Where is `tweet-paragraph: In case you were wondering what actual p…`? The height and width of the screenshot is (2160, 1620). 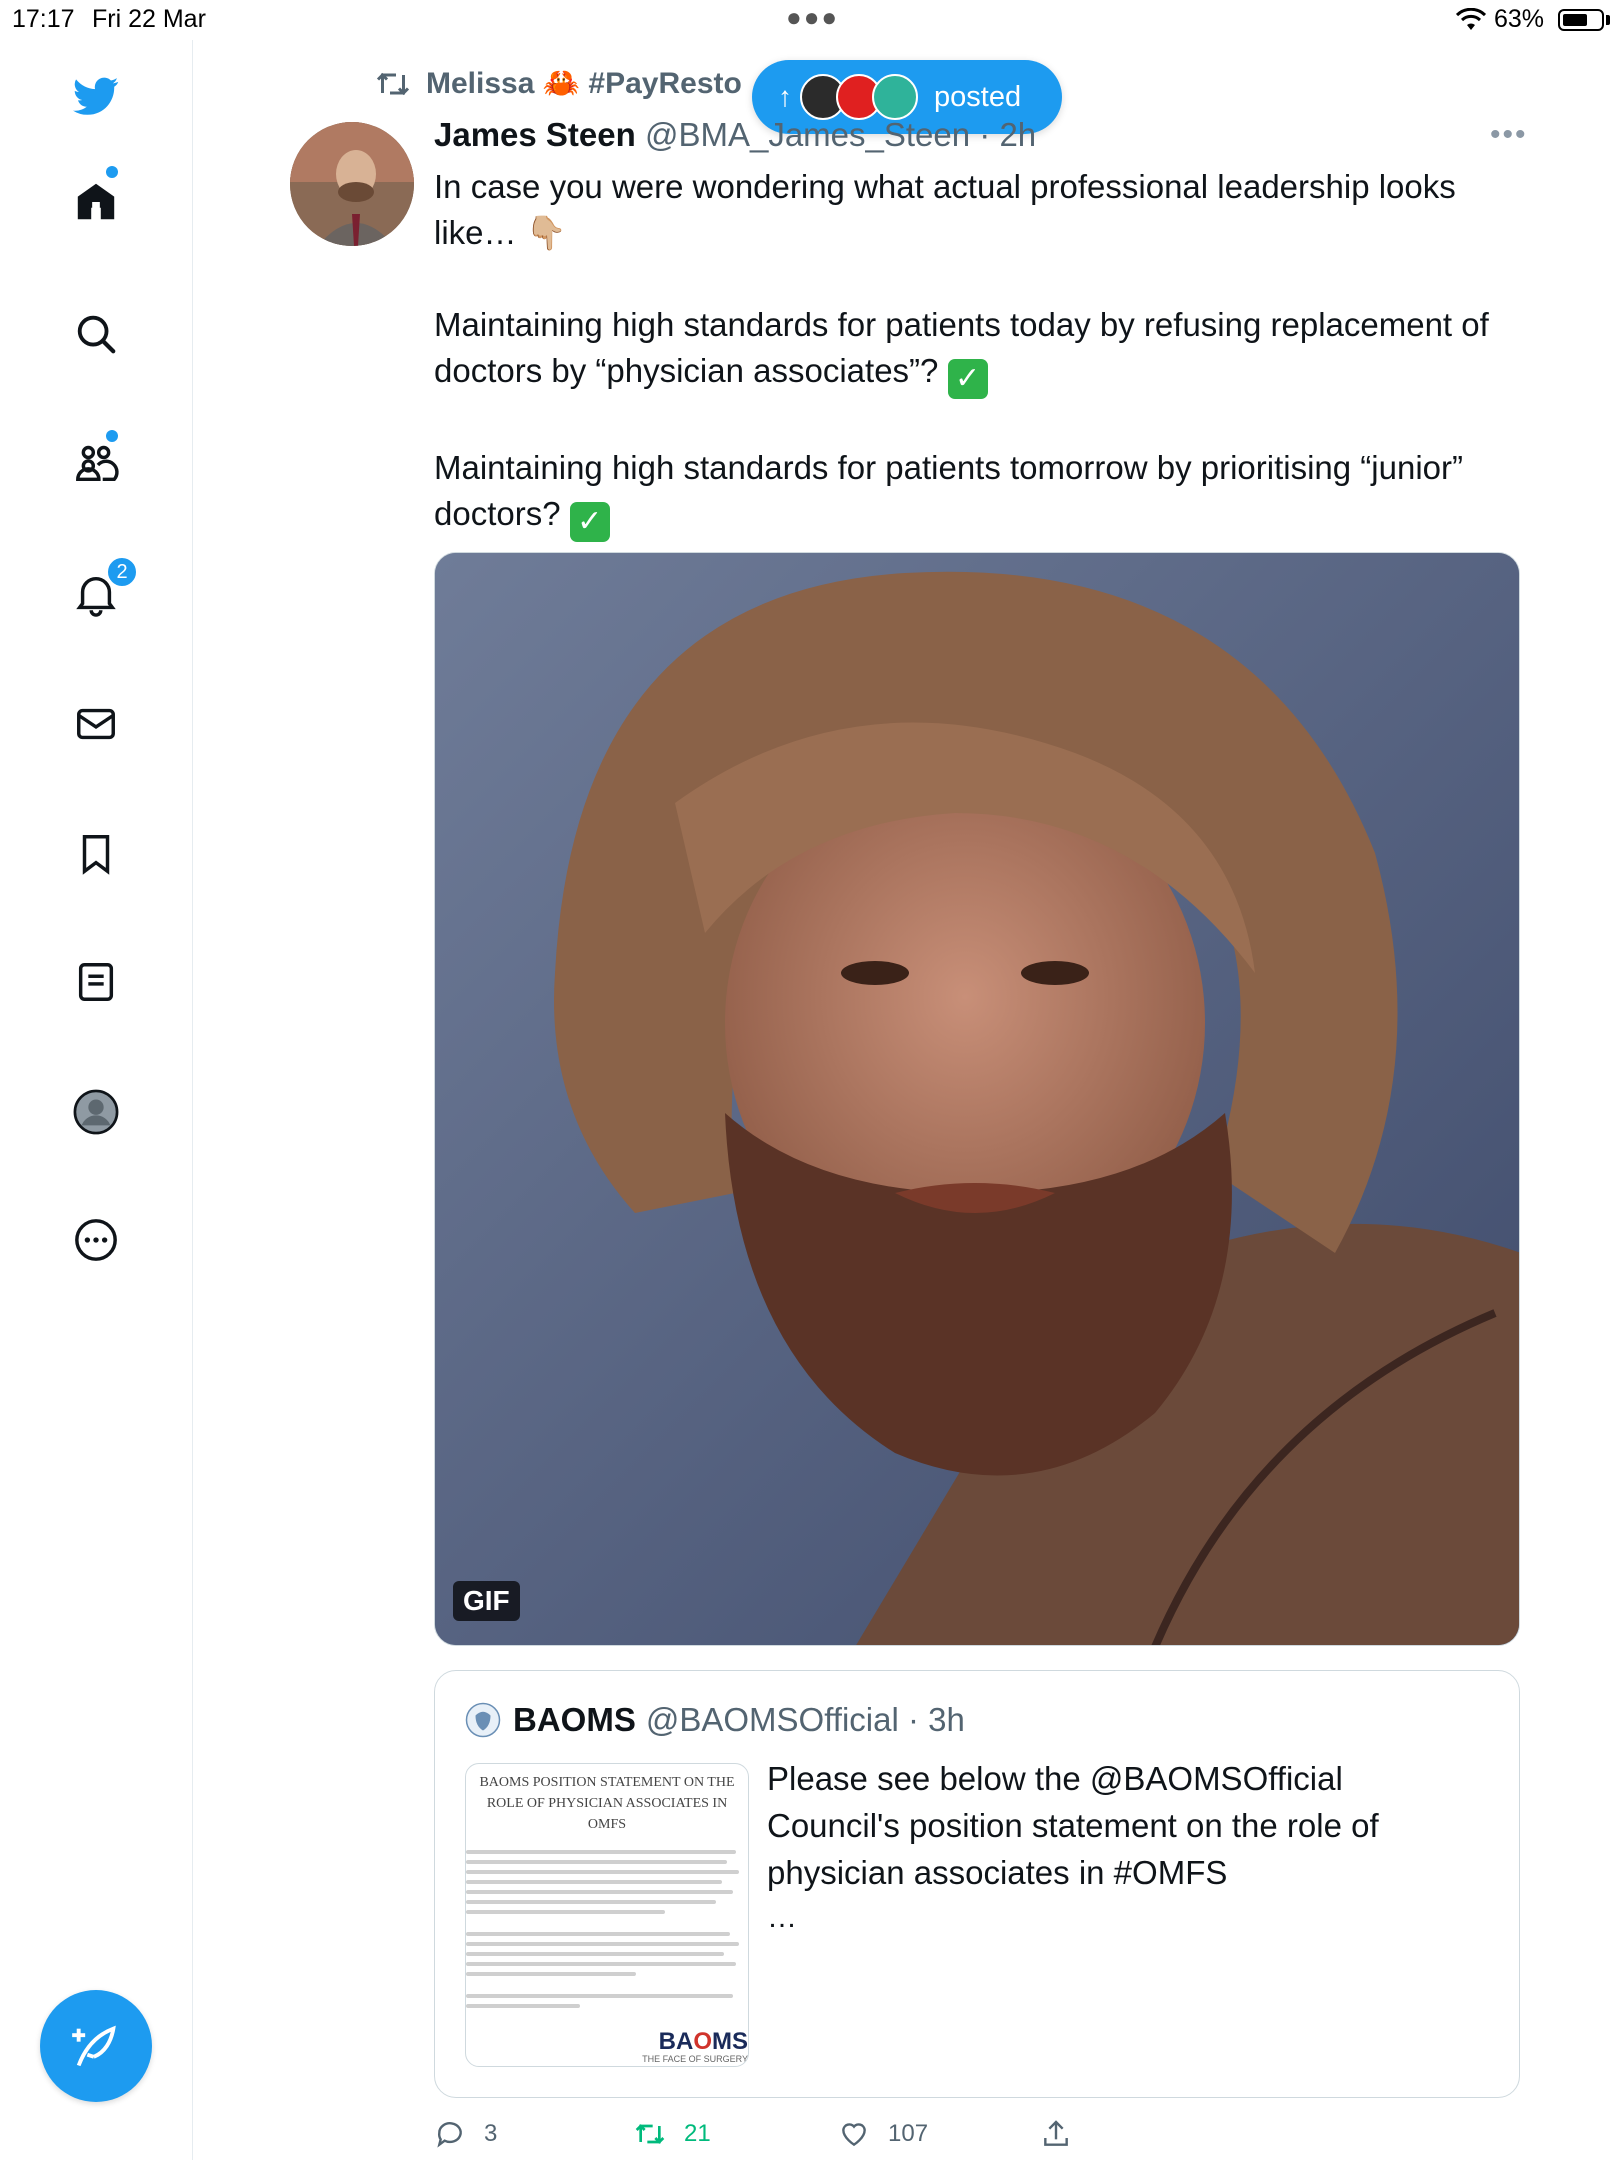
tweet-paragraph: In case you were wondering what actual p… is located at coordinates (945, 209).